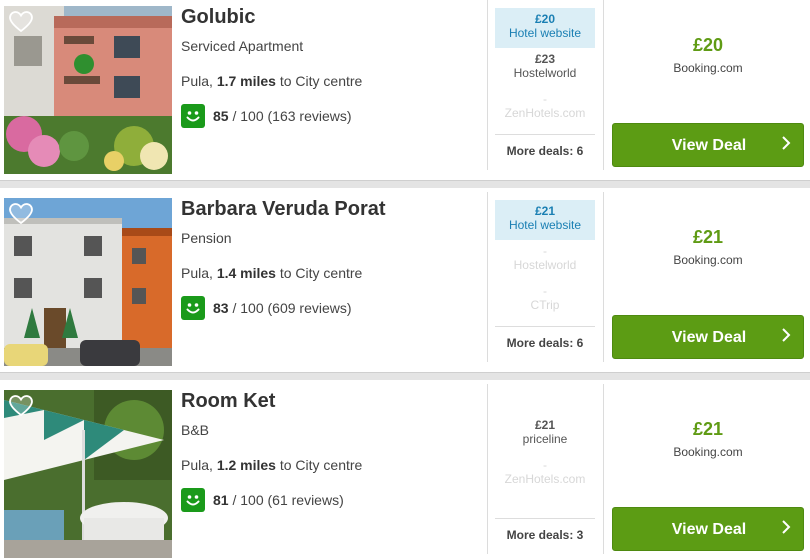  I want to click on rating-text: 85 / 100 (163 reviews), so click(282, 116).